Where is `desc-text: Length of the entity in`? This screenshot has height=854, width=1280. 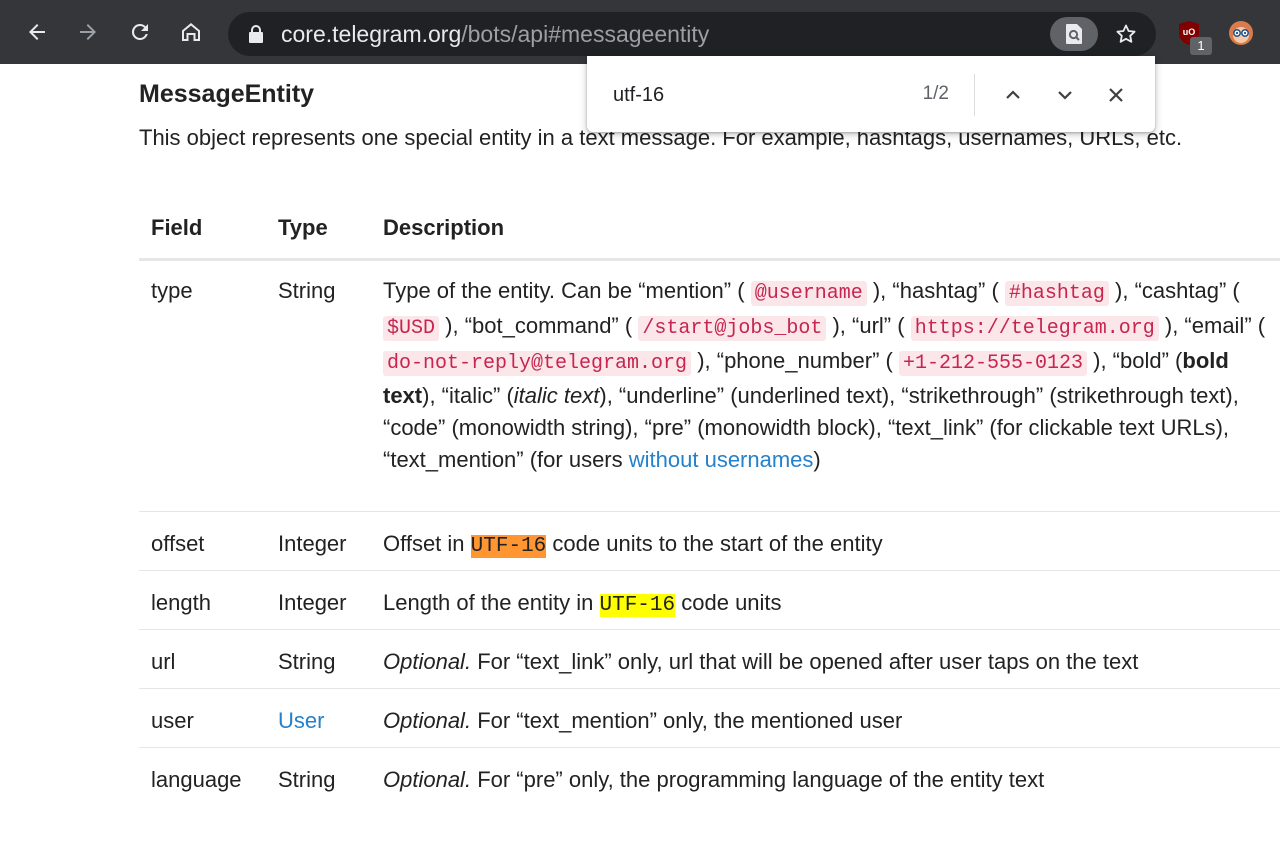
desc-text: Length of the entity in is located at coordinates (488, 602).